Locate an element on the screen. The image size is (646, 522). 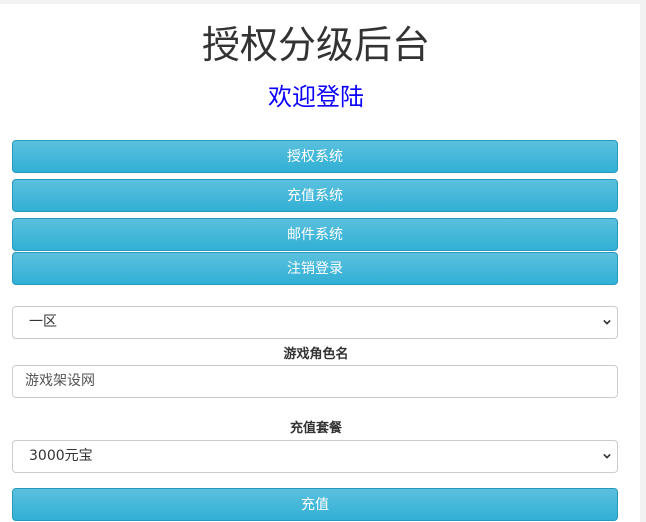
package-label: 充值套餐 is located at coordinates (315, 428).